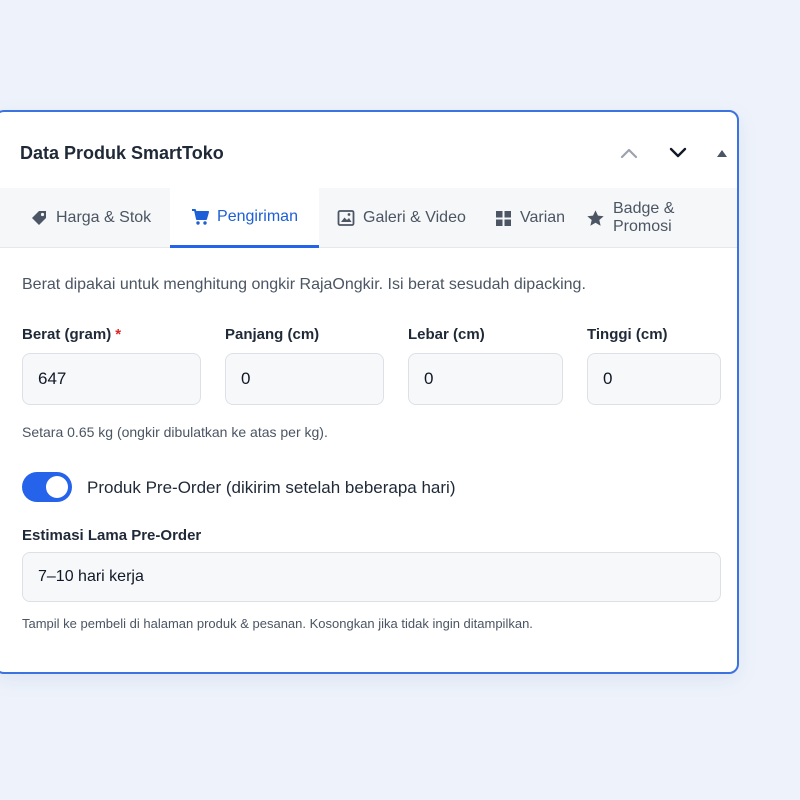  Describe the element at coordinates (446, 334) in the screenshot. I see `width-label: Lebar (cm)` at that location.